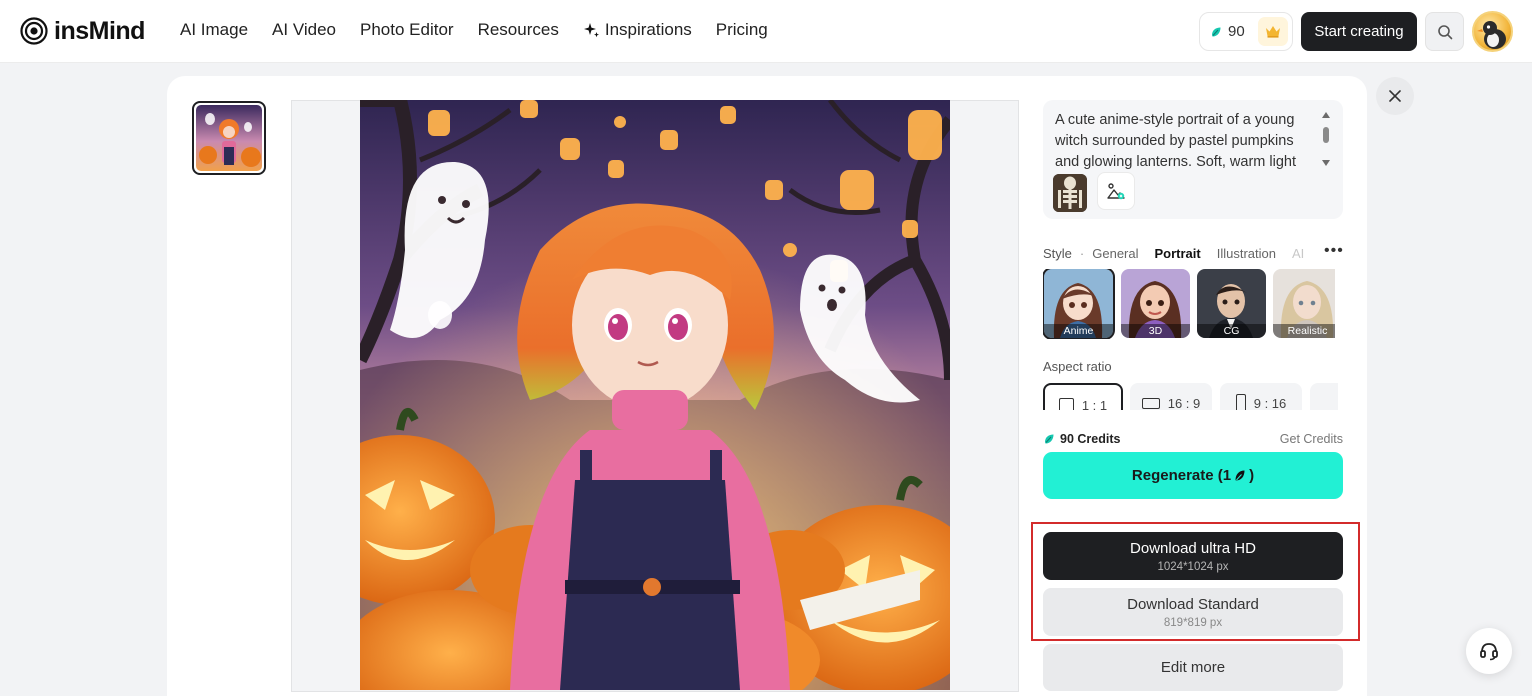  What do you see at coordinates (1193, 604) in the screenshot?
I see `download-std-label: Download Standard` at bounding box center [1193, 604].